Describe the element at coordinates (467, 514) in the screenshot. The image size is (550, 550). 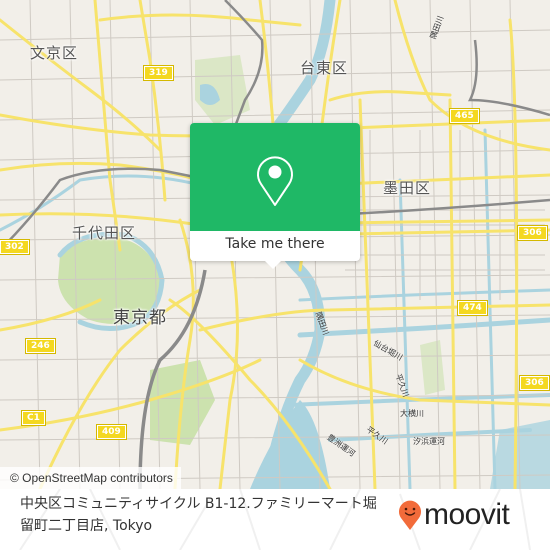
I see `moovit-wordmark: moovit` at that location.